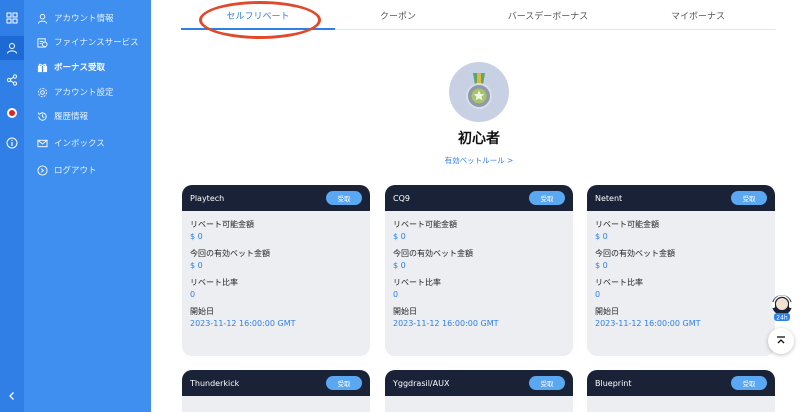  What do you see at coordinates (548, 15) in the screenshot?
I see `tab-birthday-bonus: バースデーボーナス` at bounding box center [548, 15].